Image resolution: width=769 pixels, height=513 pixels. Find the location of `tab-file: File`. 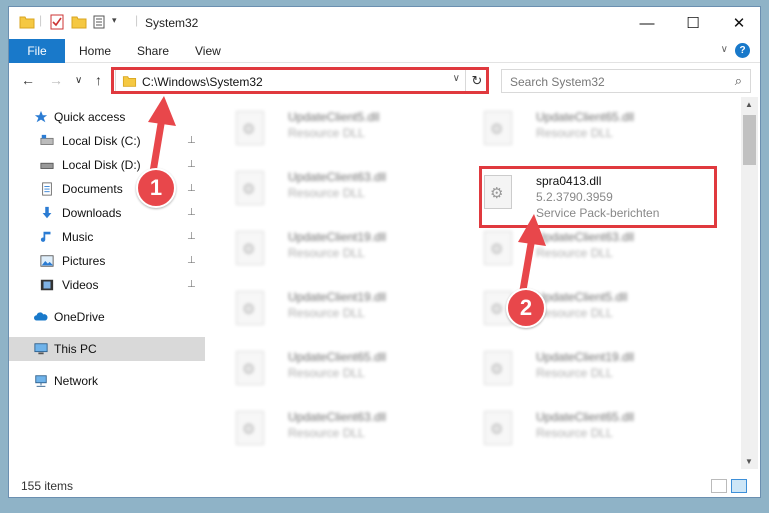

tab-file: File is located at coordinates (37, 51).